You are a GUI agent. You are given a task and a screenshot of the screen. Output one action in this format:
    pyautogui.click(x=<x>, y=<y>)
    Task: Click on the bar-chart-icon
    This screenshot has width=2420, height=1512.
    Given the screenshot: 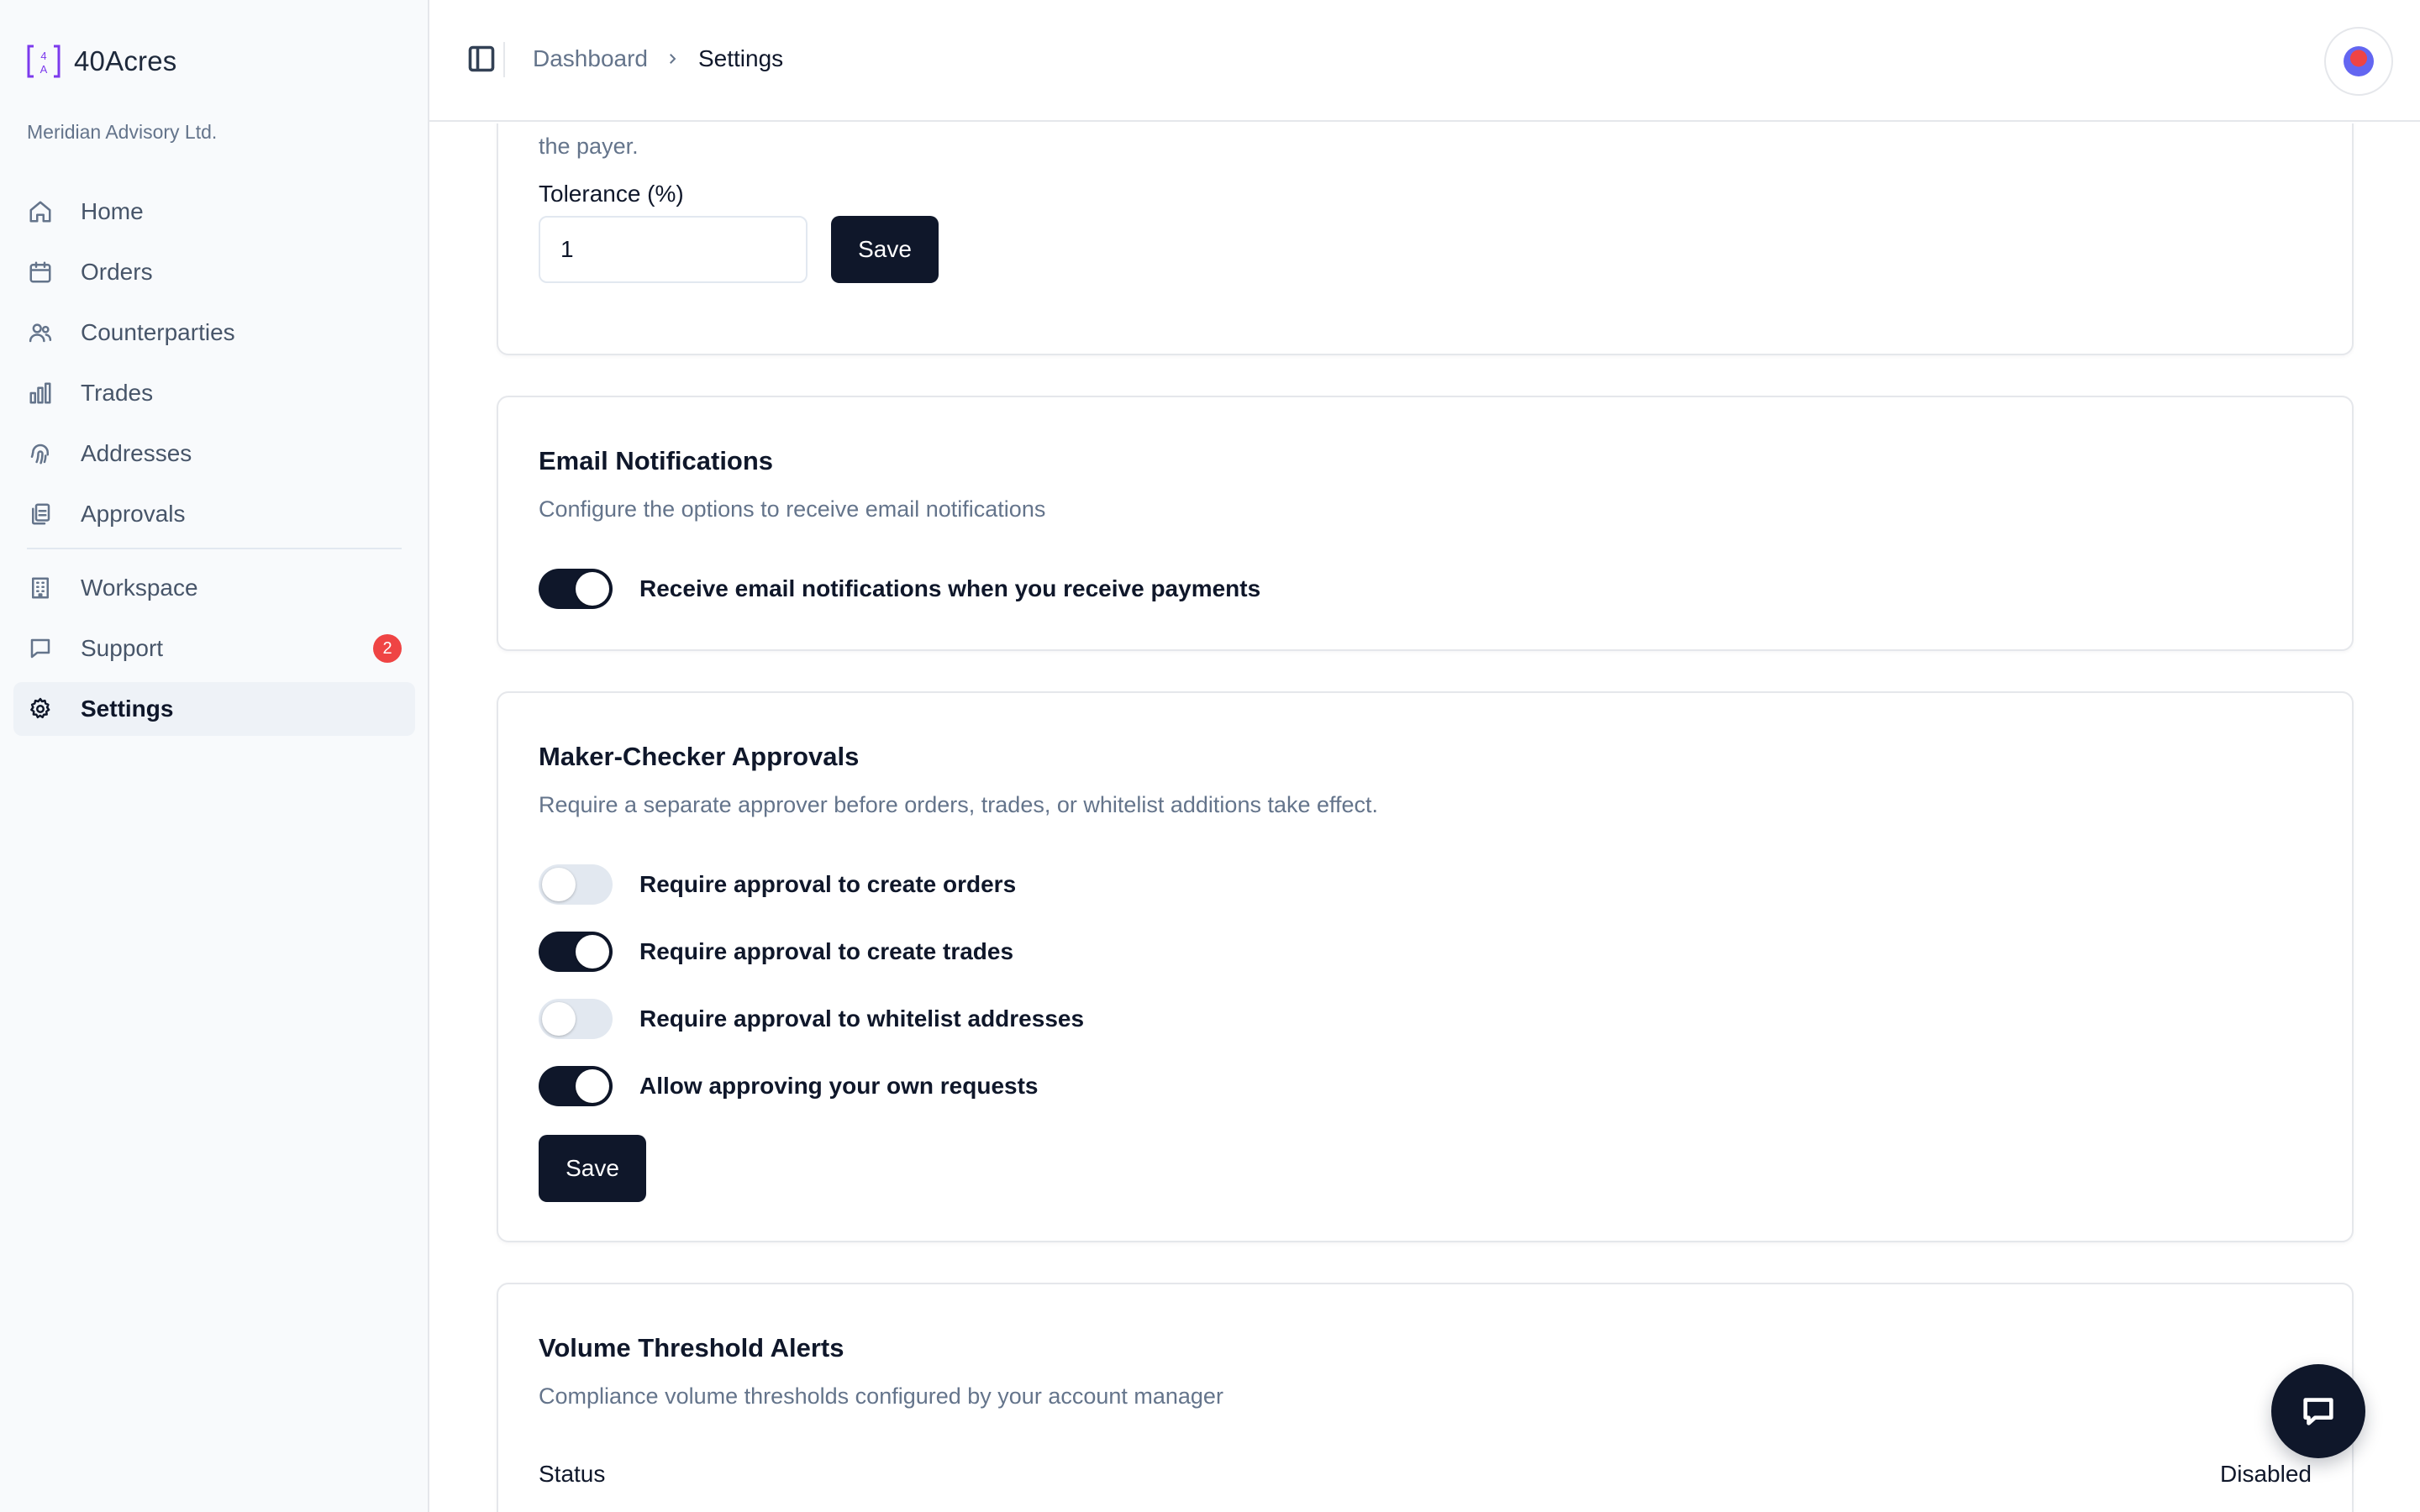 What is the action you would take?
    pyautogui.click(x=40, y=393)
    